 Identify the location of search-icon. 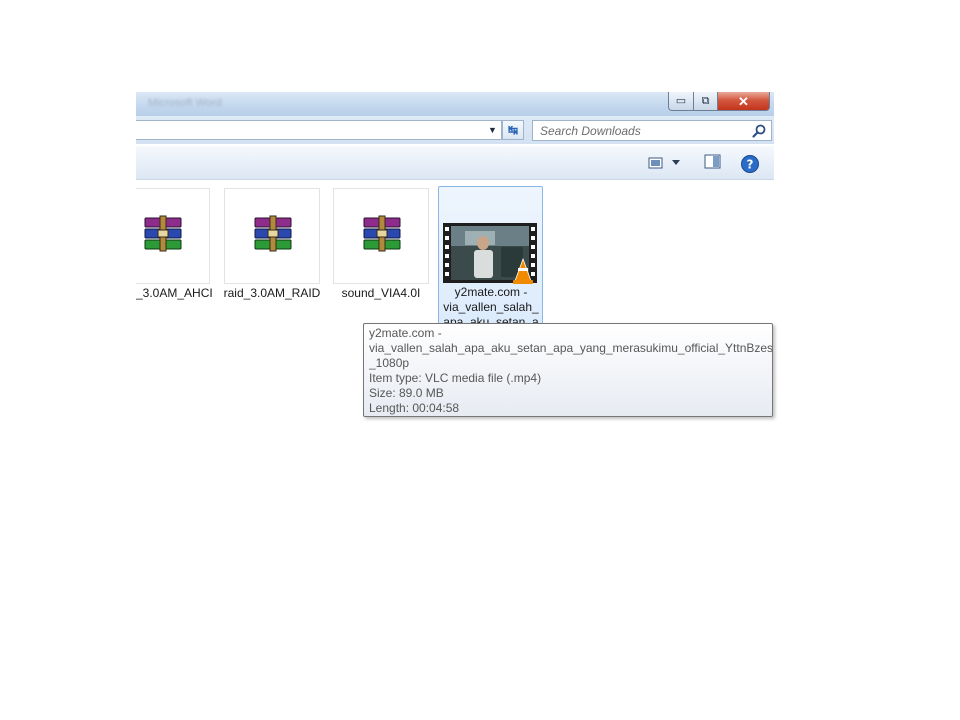
(759, 131).